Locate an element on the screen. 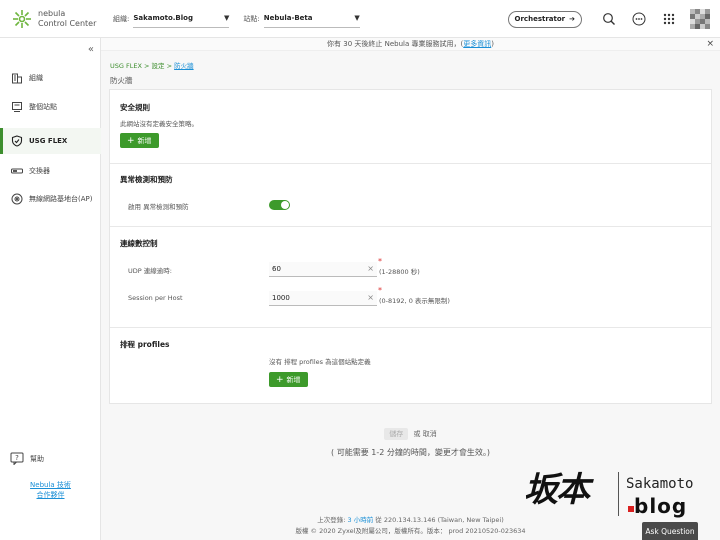 Image resolution: width=720 pixels, height=540 pixels. collapse-sidebar-icon: « is located at coordinates (91, 49).